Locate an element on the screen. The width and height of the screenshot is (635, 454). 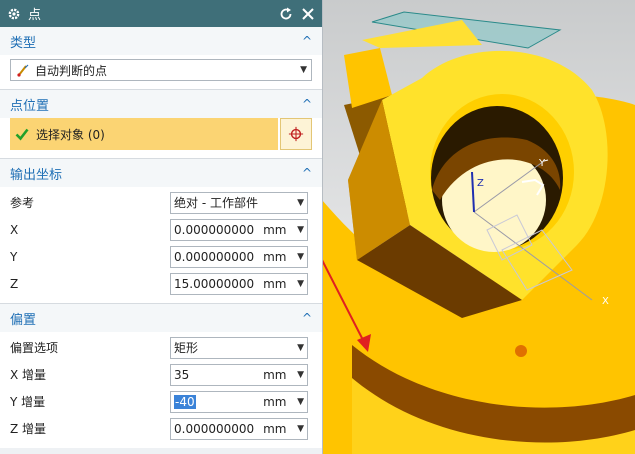
reference-dropdown: 绝对 - 工作部件 ▼ is located at coordinates (239, 202).